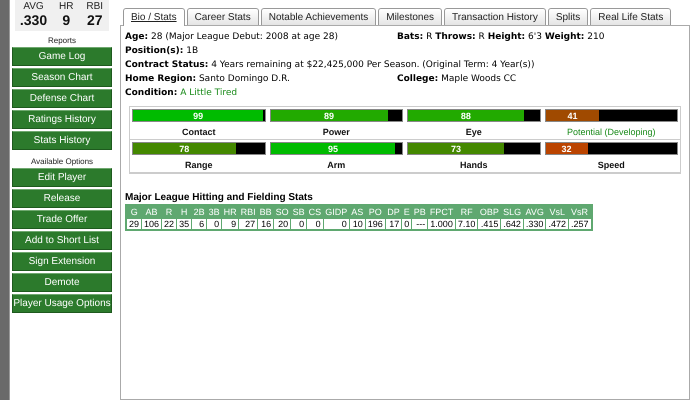 This screenshot has height=400, width=700. Describe the element at coordinates (557, 224) in the screenshot. I see `table-cell: .472` at that location.